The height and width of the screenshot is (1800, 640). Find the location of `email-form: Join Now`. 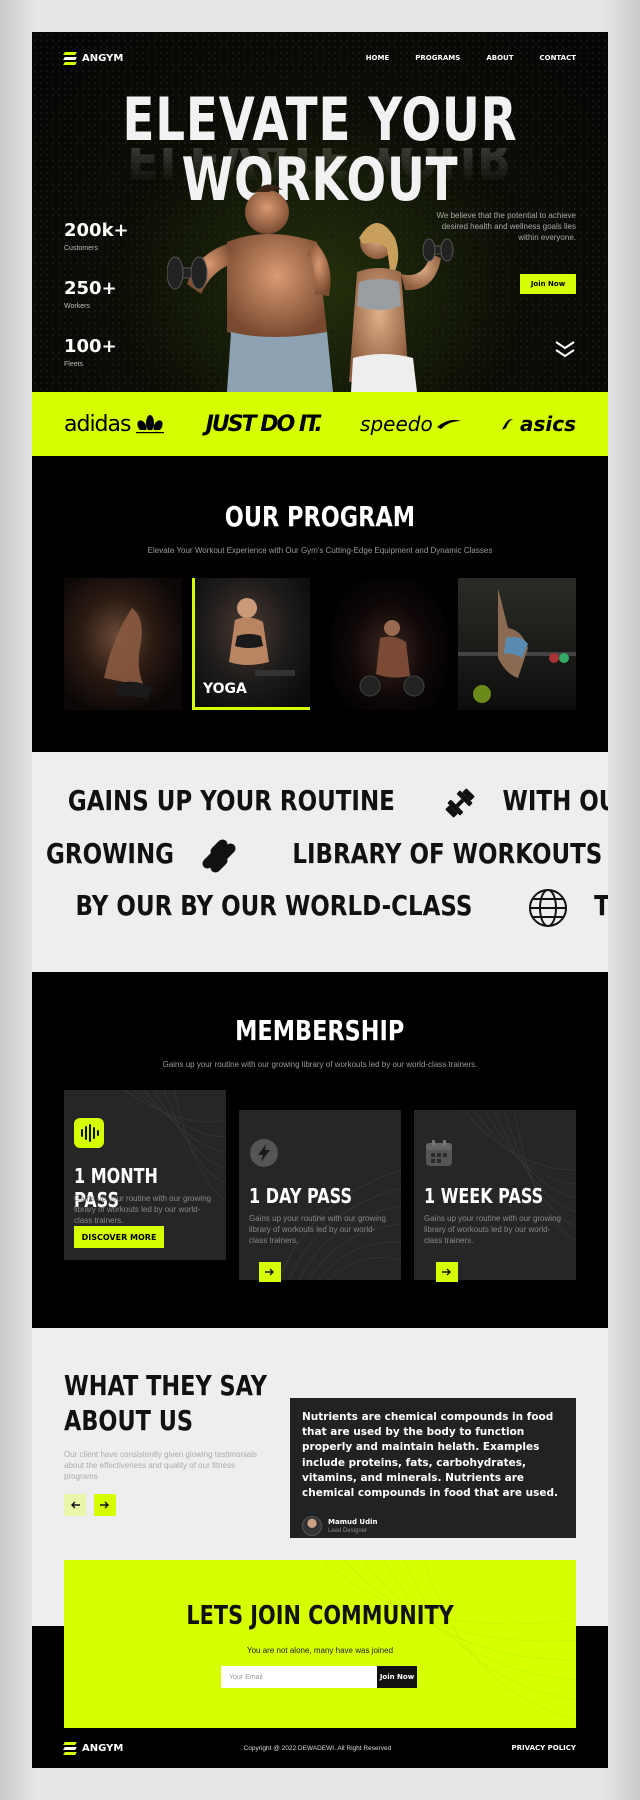

email-form: Join Now is located at coordinates (319, 1677).